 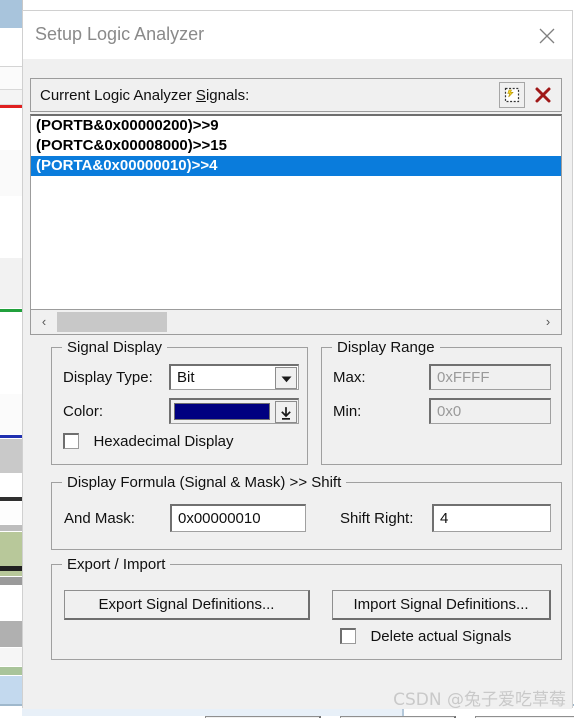 I want to click on export-import-legend: Export / Import, so click(x=116, y=564).